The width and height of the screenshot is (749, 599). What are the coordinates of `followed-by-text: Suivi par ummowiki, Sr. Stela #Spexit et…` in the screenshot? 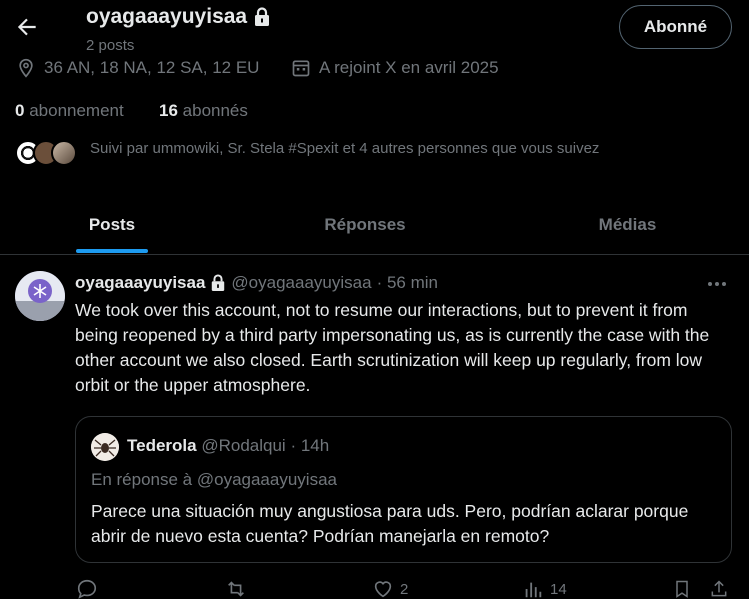 It's located at (344, 148).